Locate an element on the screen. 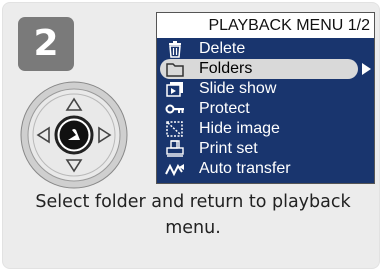  step-number-badge: 2 is located at coordinates (46, 44).